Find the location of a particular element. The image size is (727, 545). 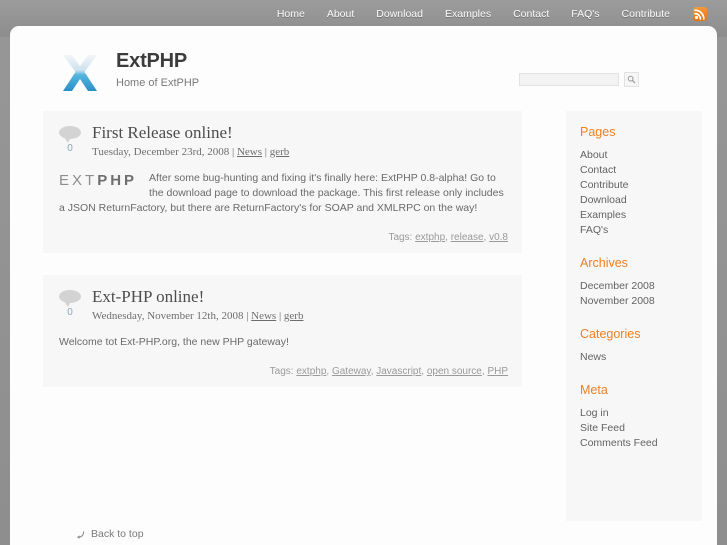

sidebar-section-title: Categories is located at coordinates (610, 334).